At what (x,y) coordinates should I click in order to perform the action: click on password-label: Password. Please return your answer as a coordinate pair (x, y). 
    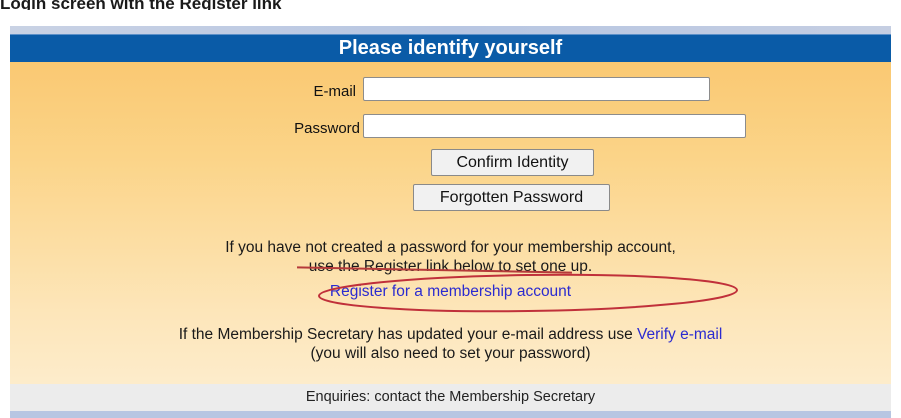
    Looking at the image, I should click on (327, 128).